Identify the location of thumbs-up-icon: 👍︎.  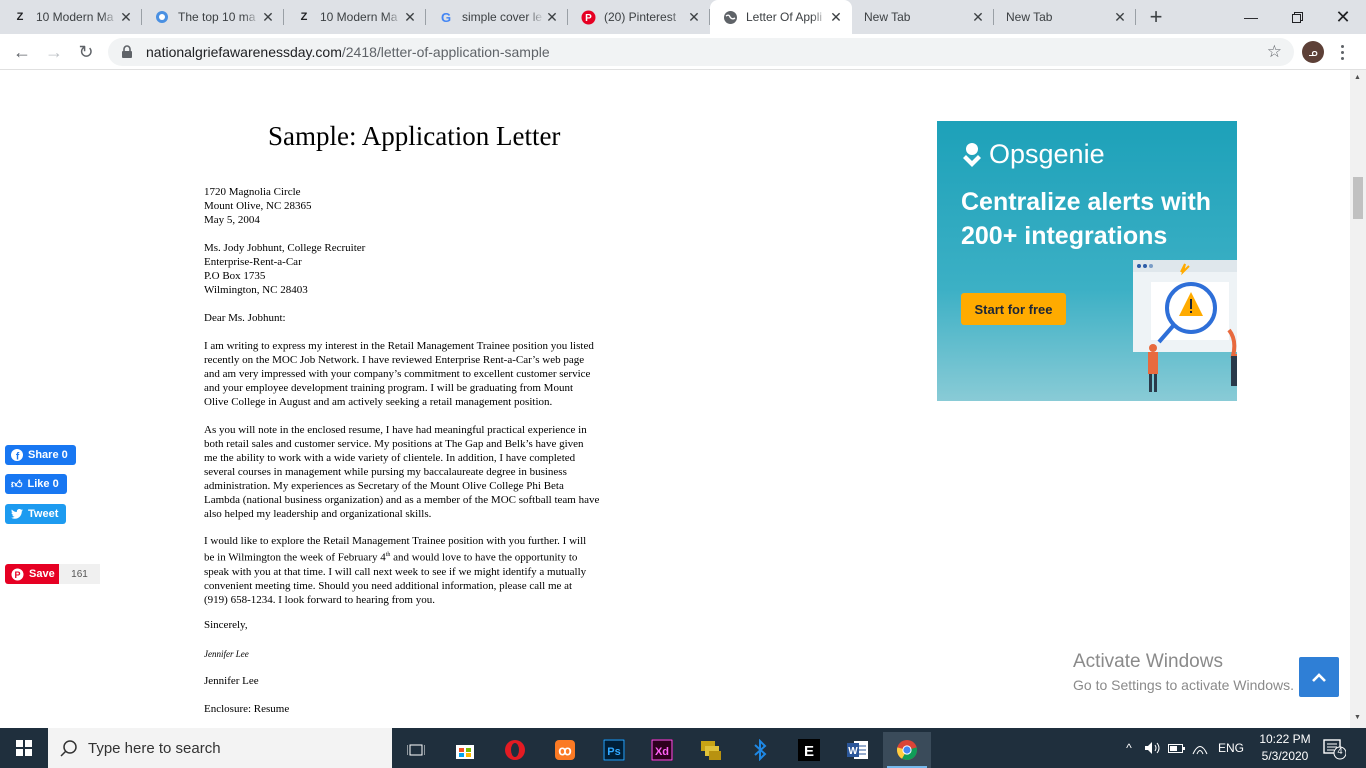
(17, 484).